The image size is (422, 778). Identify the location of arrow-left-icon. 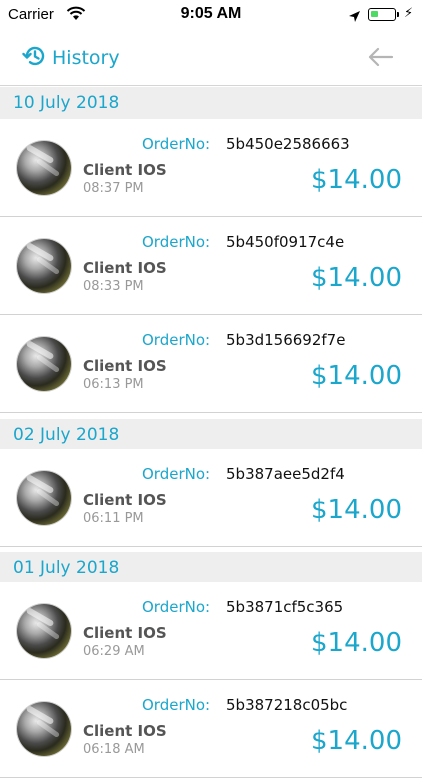
(381, 57).